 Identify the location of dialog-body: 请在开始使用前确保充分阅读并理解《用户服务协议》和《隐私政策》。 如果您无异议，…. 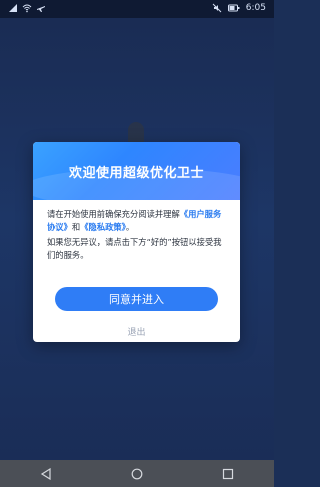
(136, 236).